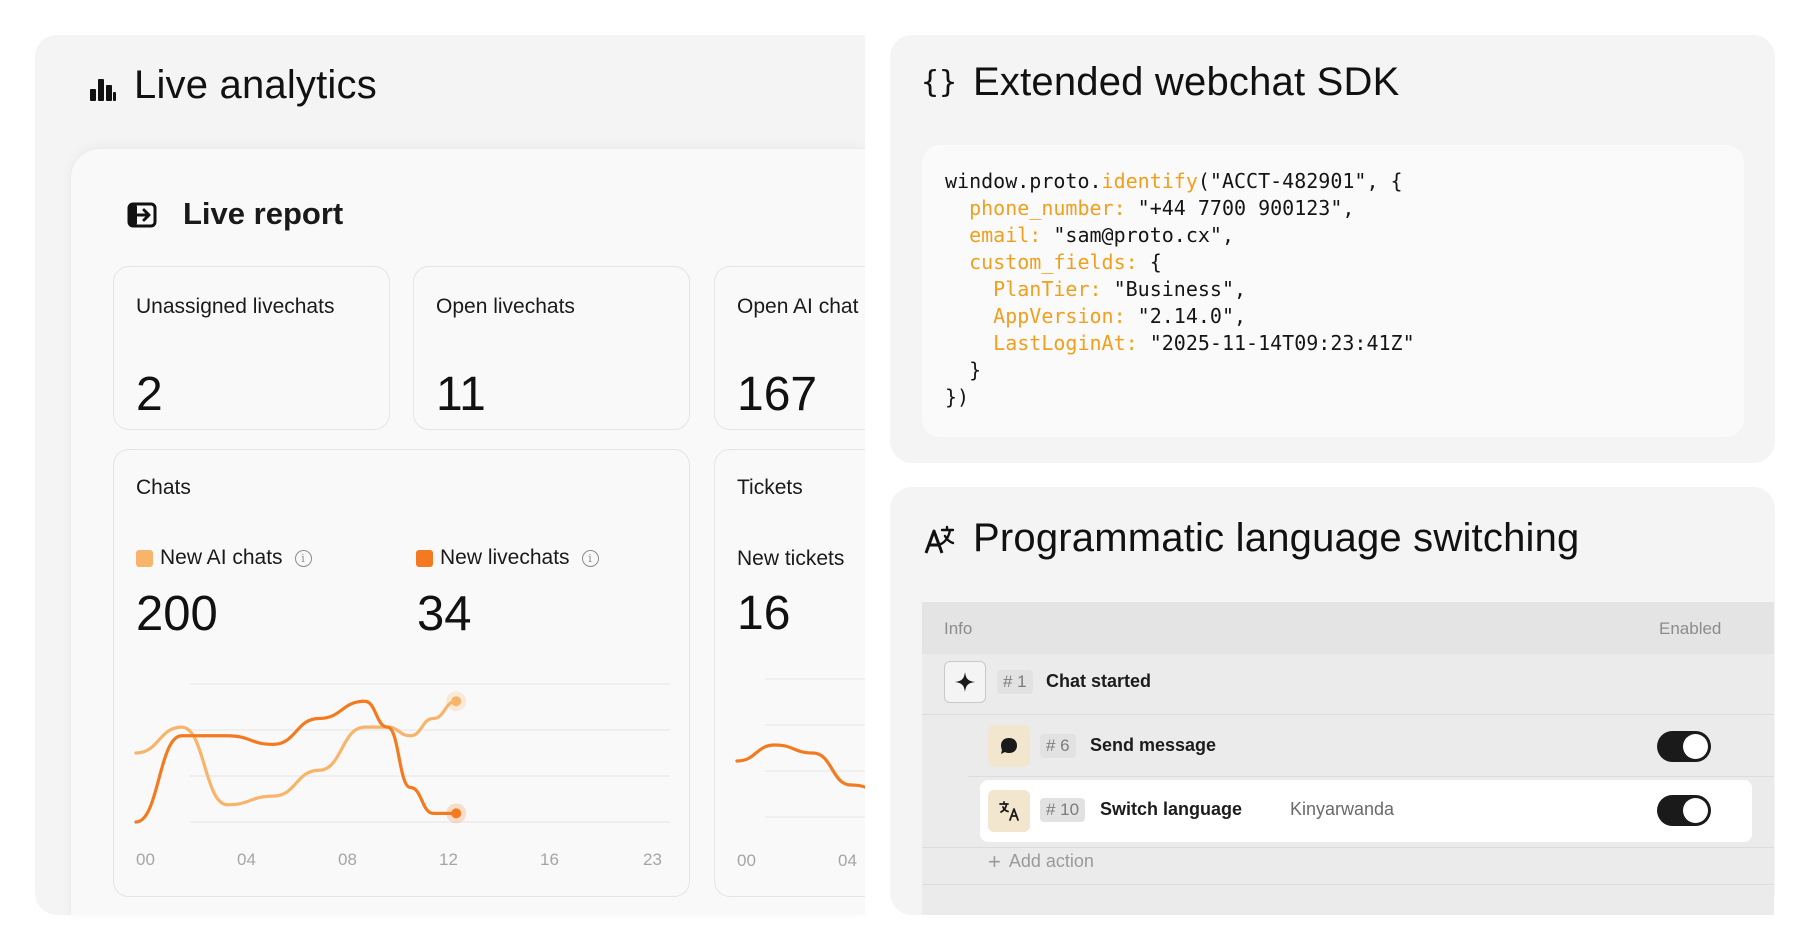  I want to click on column-header-info: Info, so click(958, 628).